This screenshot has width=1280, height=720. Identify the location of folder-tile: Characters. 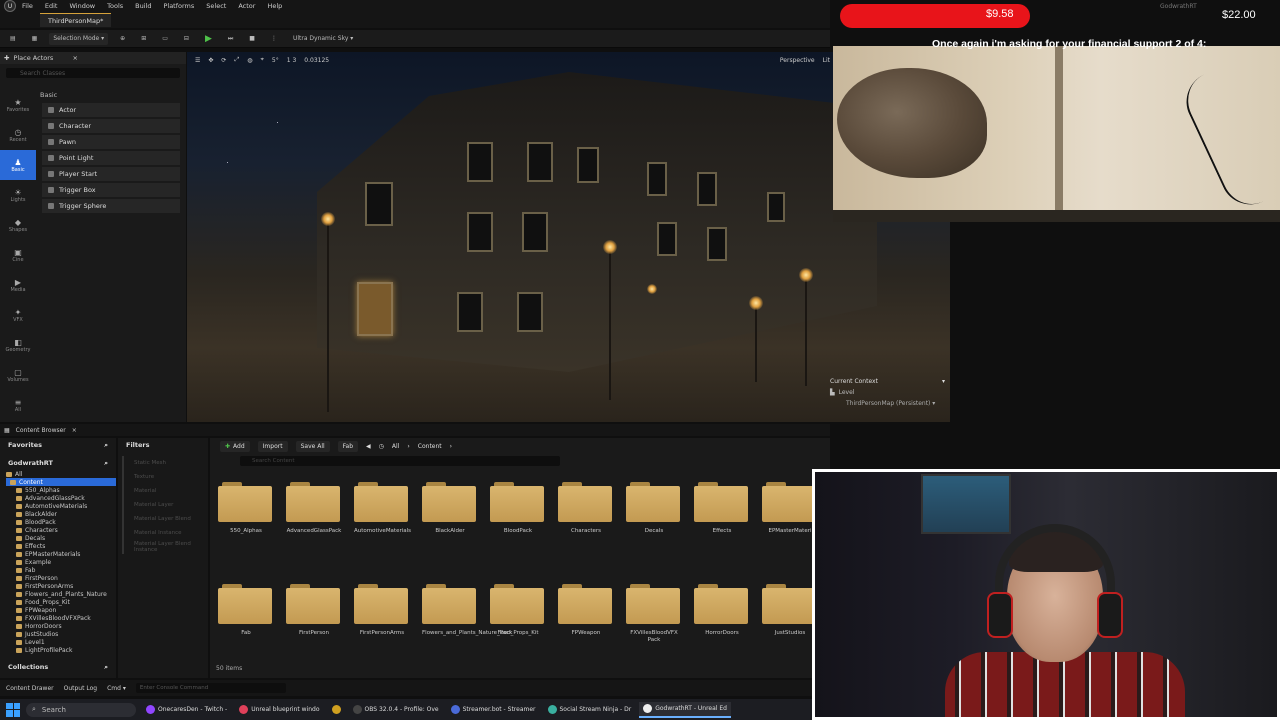
(586, 508).